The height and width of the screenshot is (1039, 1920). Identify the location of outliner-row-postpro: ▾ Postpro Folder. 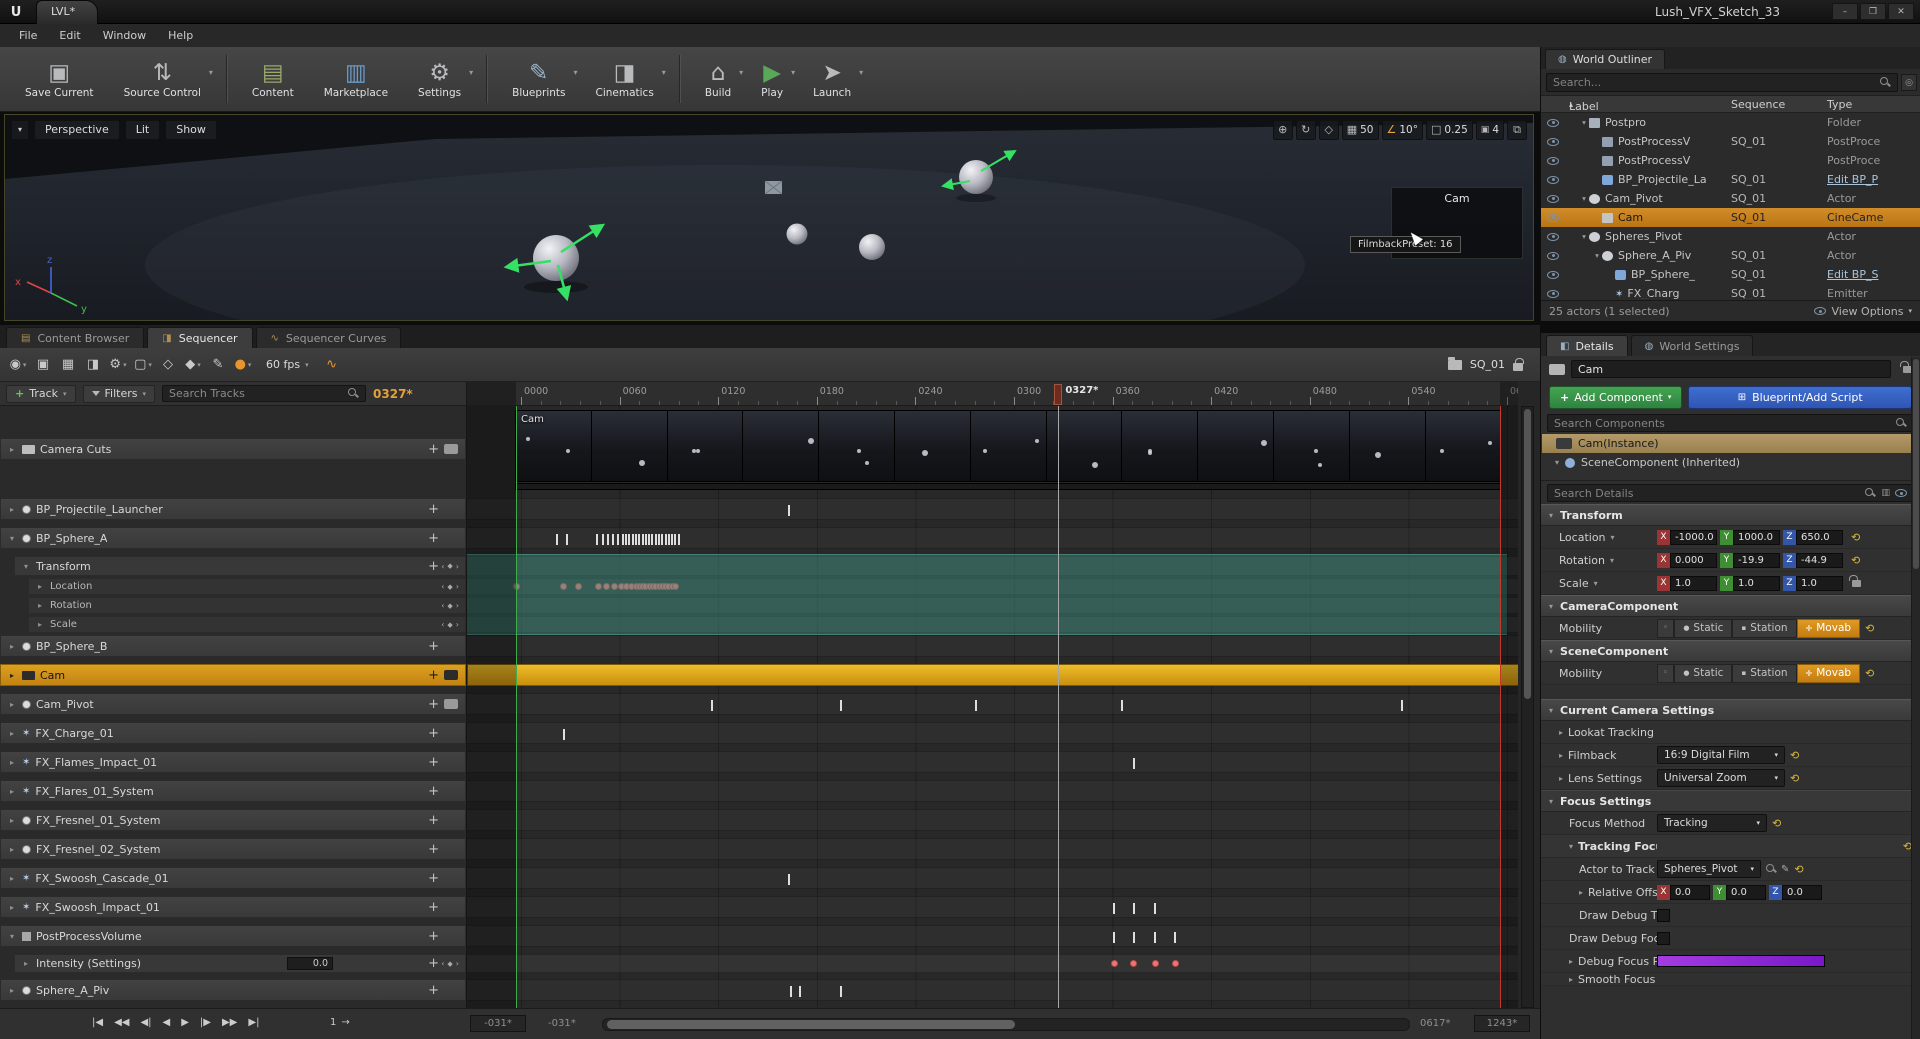
(1730, 122).